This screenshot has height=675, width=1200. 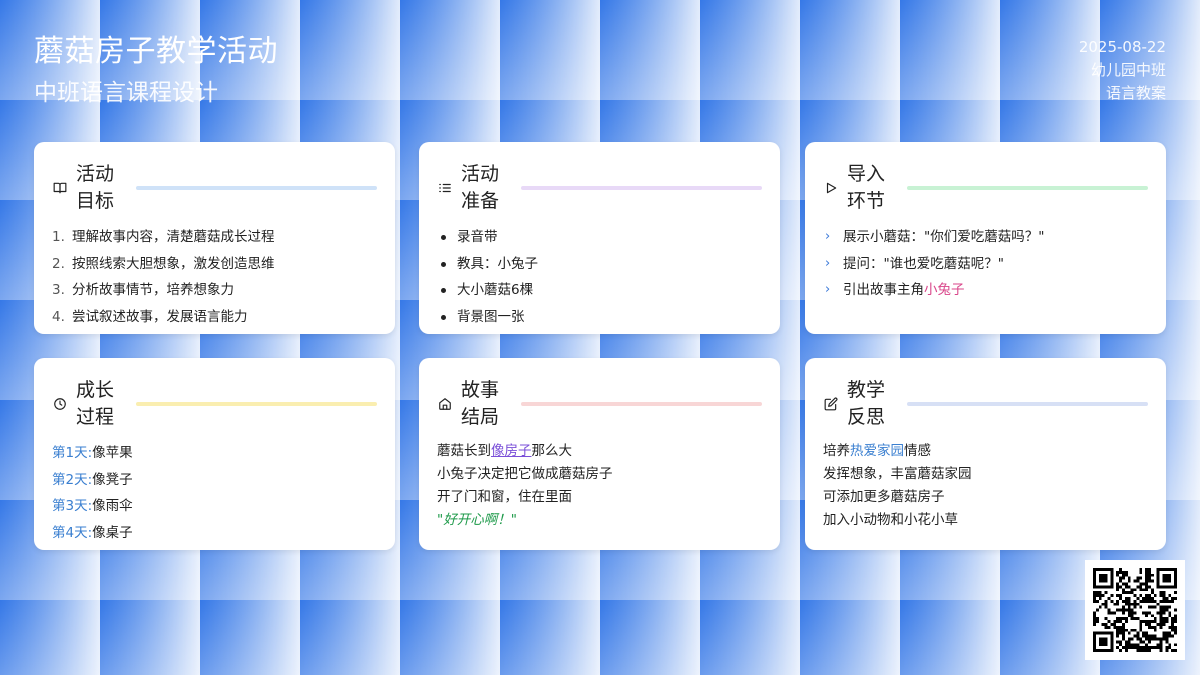 I want to click on list-item: 第2天:像凳子, so click(x=92, y=479).